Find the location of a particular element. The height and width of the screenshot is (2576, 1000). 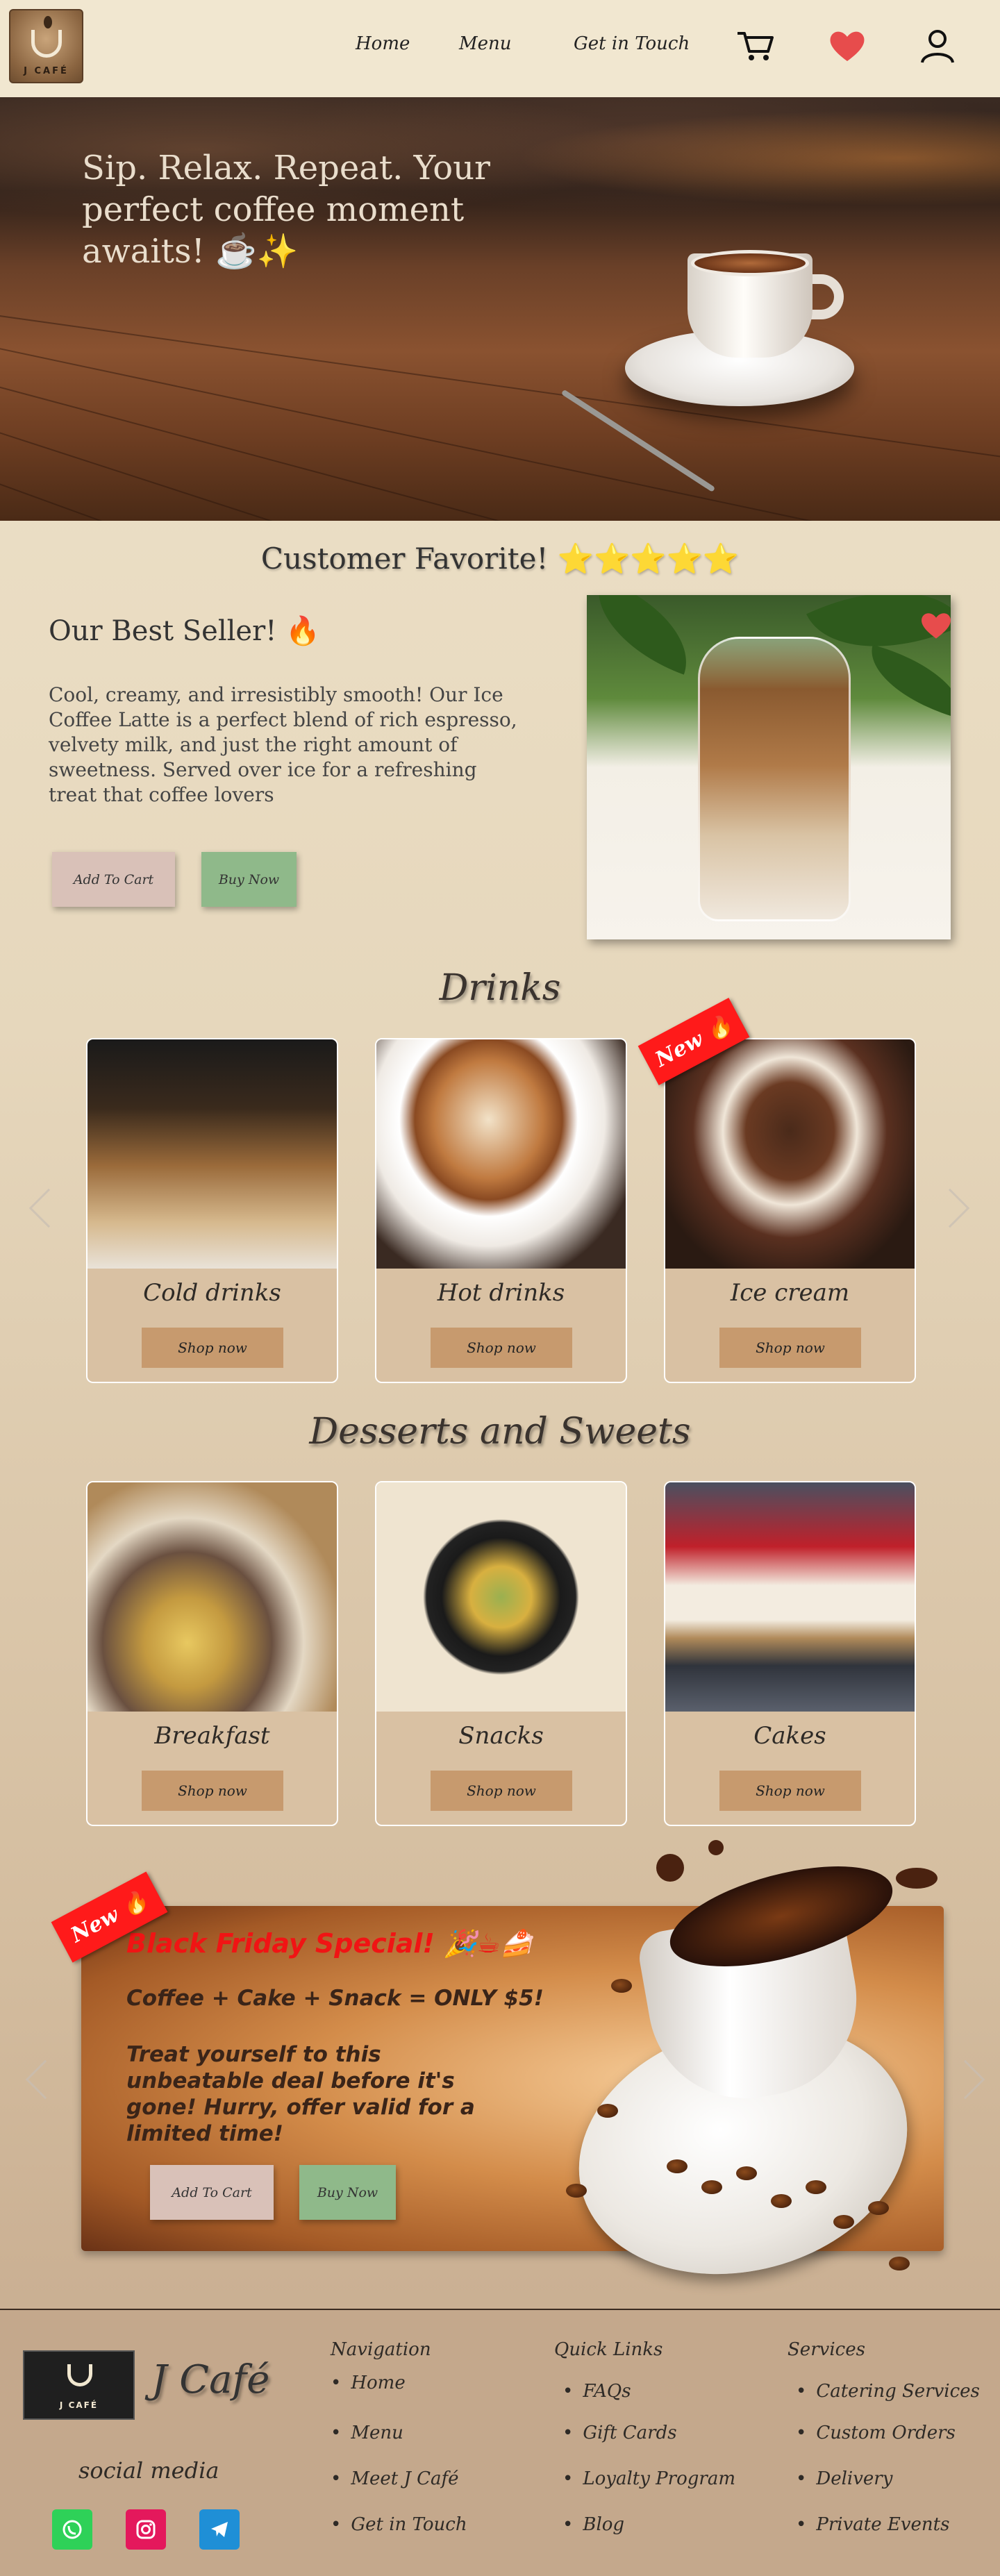

footer-link-blog: Blog is located at coordinates (593, 2524).